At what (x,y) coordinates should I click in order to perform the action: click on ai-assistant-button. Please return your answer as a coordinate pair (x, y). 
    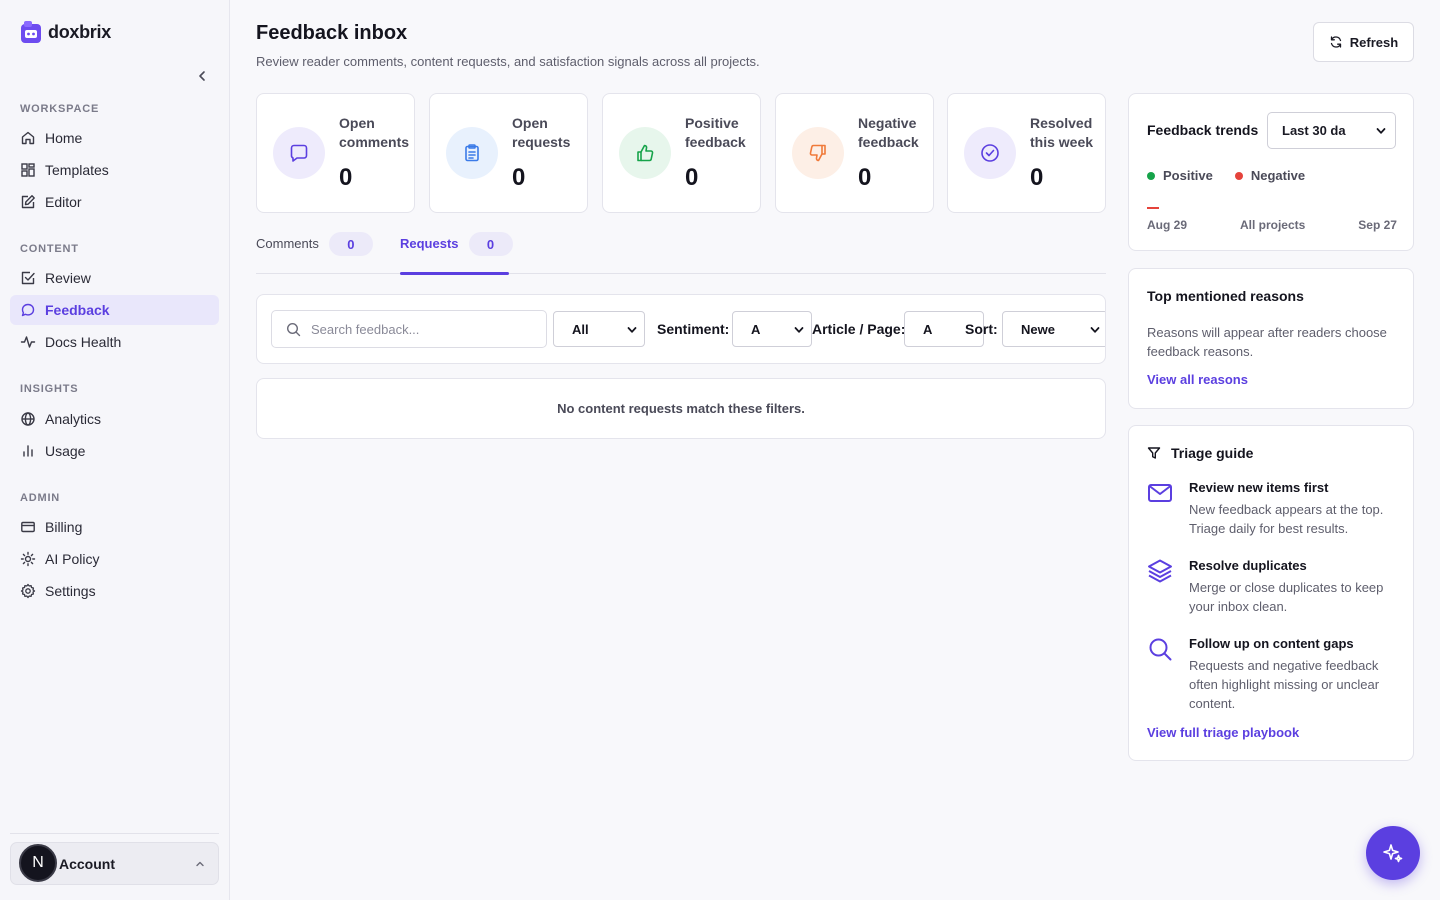
    Looking at the image, I should click on (1393, 853).